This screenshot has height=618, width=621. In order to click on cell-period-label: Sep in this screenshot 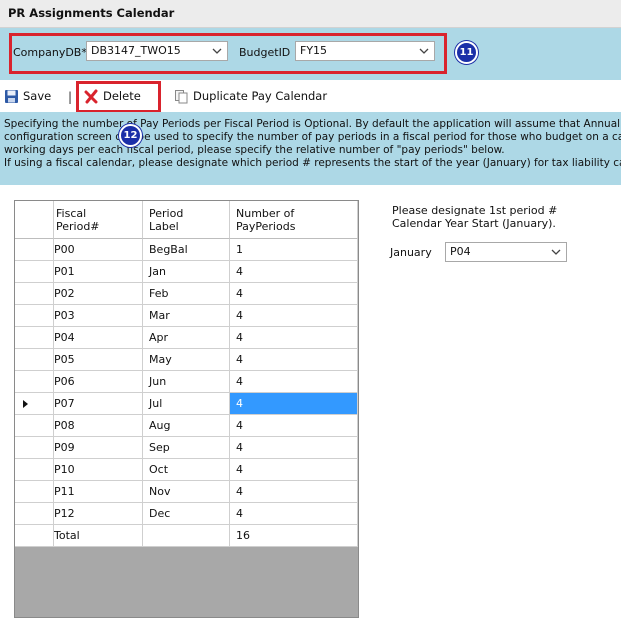, I will do `click(186, 448)`.